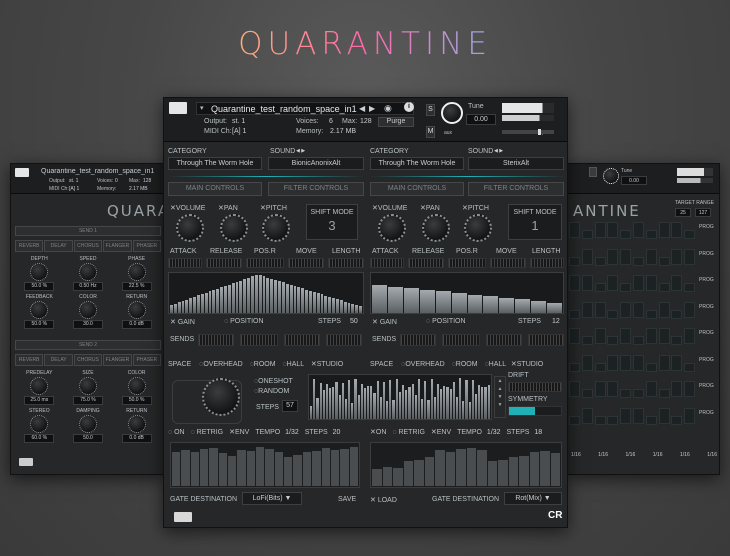 The height and width of the screenshot is (556, 730). What do you see at coordinates (396, 122) in the screenshot?
I see `purge-button: Purge` at bounding box center [396, 122].